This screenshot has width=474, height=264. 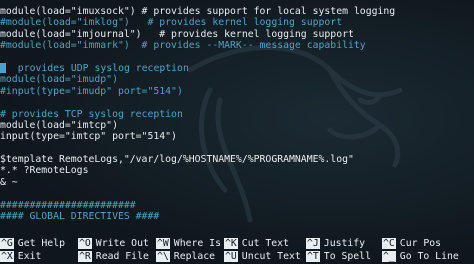 What do you see at coordinates (237, 170) in the screenshot?
I see `editor-line: *.* ?RemoteLogs` at bounding box center [237, 170].